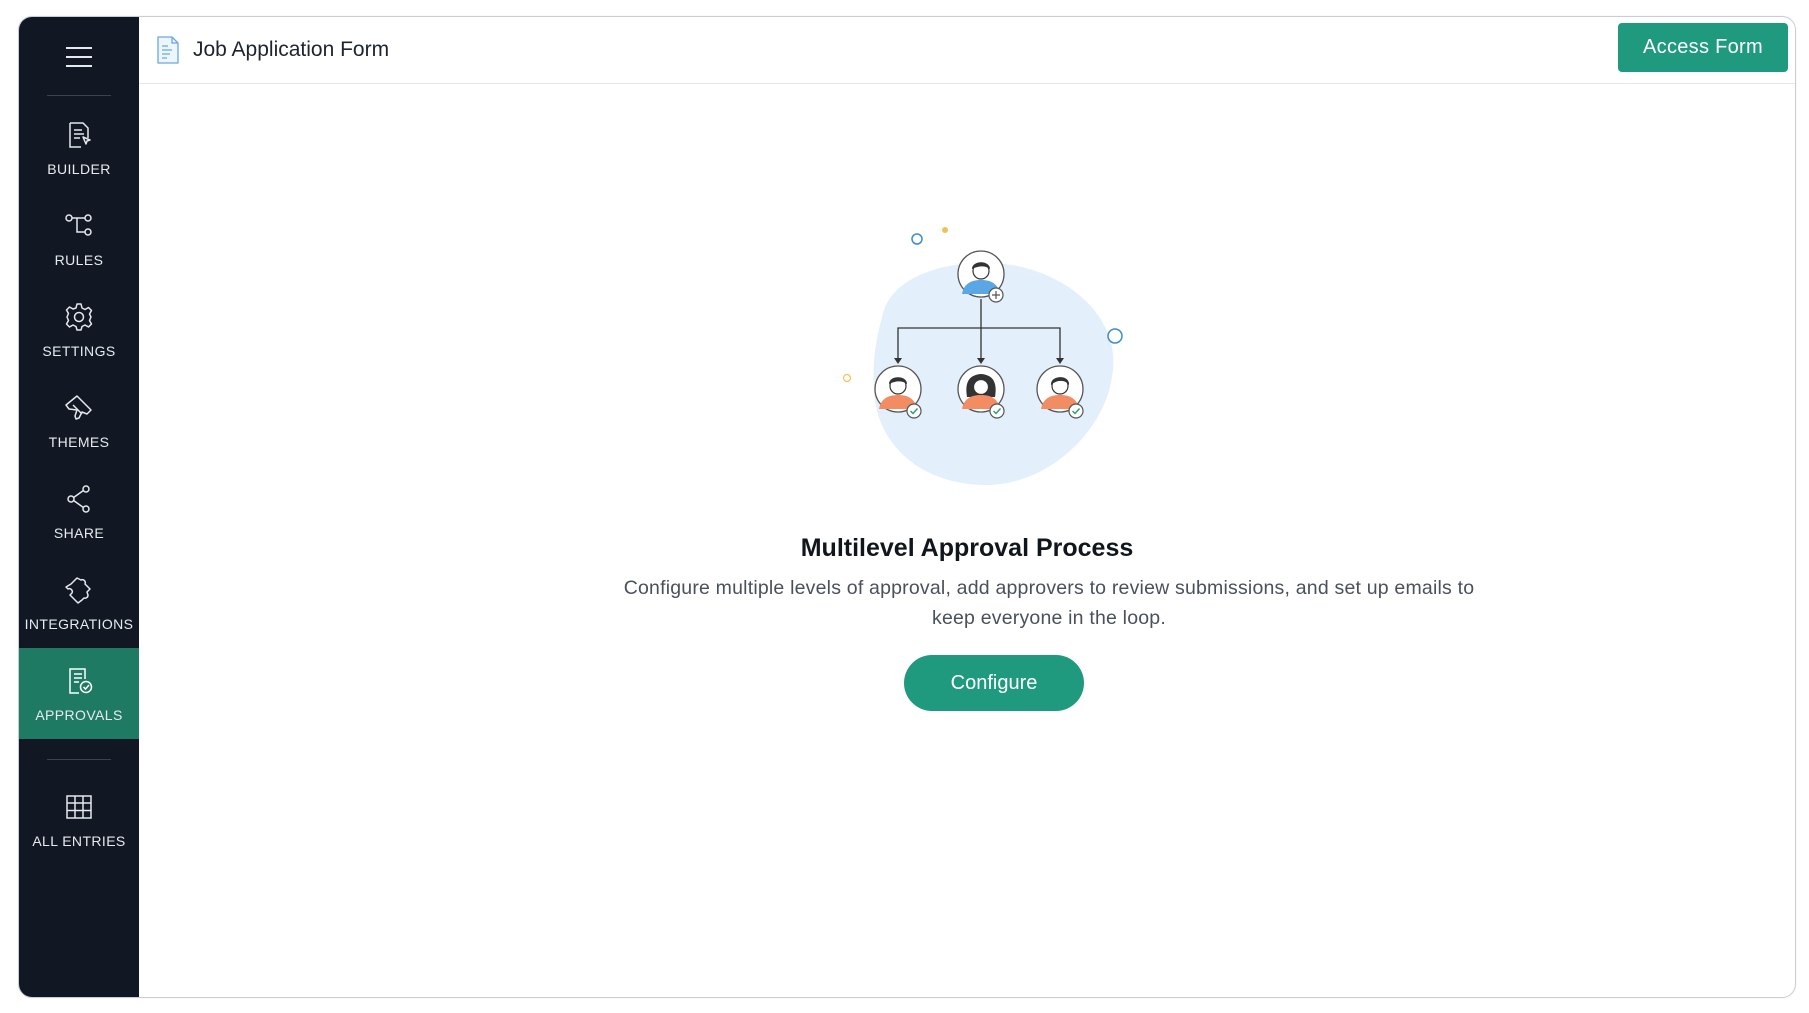 The width and height of the screenshot is (1809, 1013). I want to click on sidebar-item-share: SHARE, so click(79, 511).